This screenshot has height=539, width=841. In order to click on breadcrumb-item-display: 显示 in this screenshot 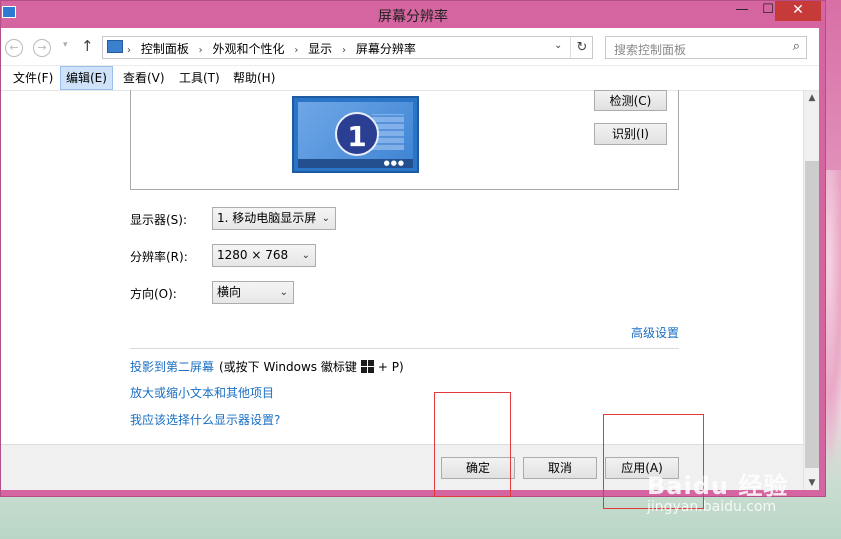, I will do `click(320, 49)`.